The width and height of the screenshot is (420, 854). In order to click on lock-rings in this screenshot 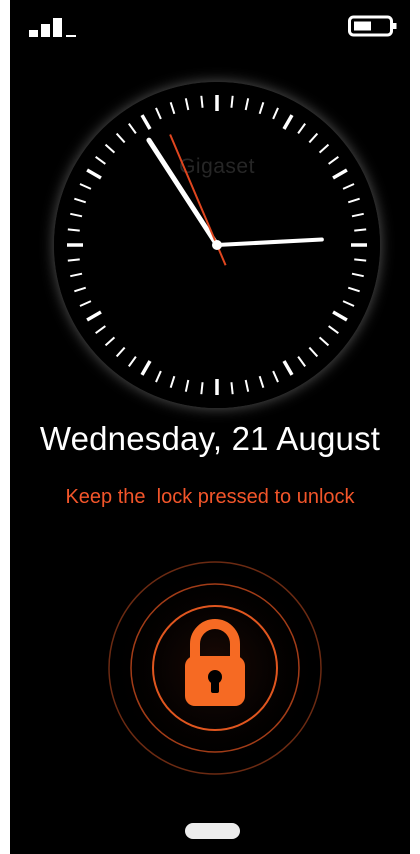, I will do `click(215, 668)`.